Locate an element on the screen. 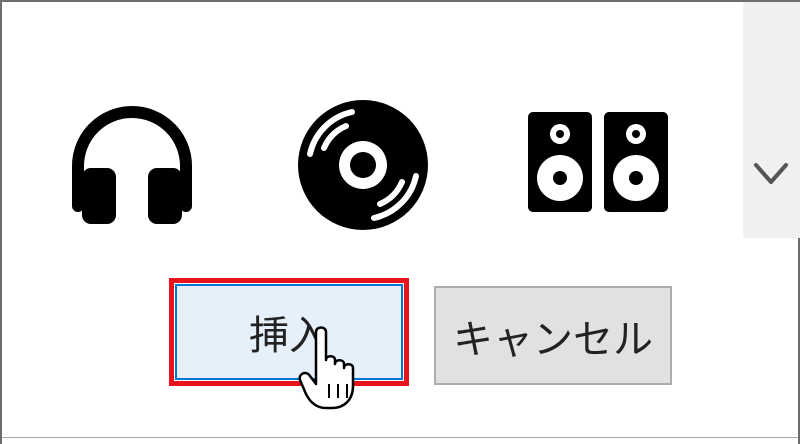  dialog-bottom-border is located at coordinates (400, 437).